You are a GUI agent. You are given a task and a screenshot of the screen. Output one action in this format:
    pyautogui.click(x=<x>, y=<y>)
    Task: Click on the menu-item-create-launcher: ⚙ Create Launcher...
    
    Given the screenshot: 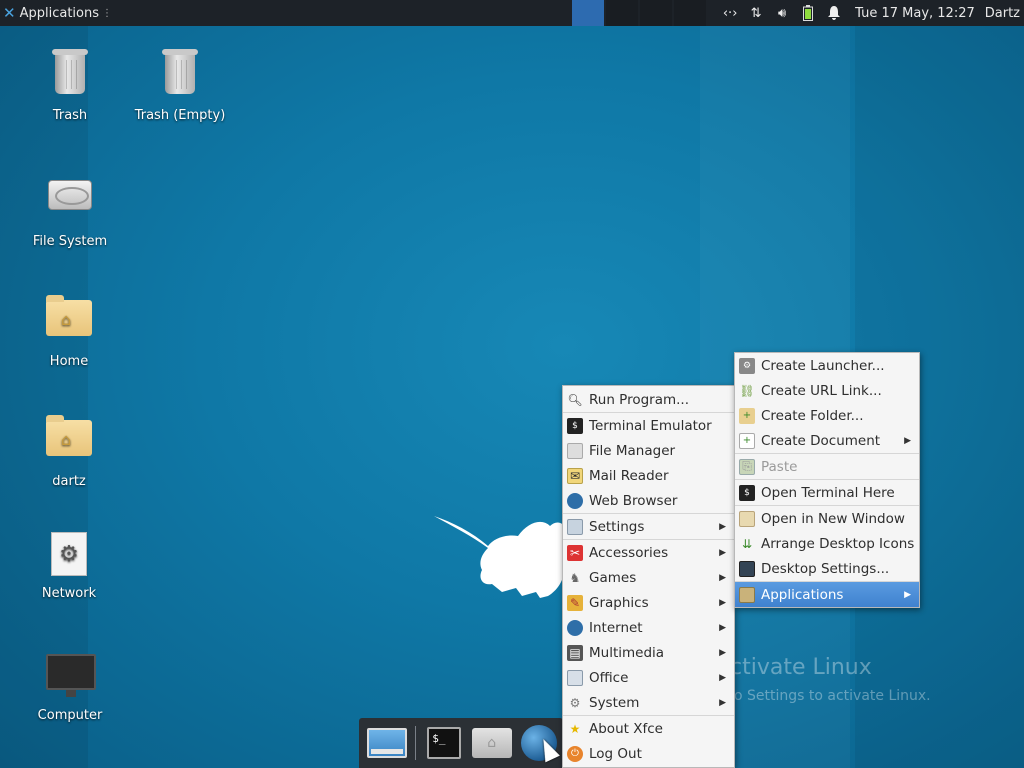 What is the action you would take?
    pyautogui.click(x=827, y=365)
    